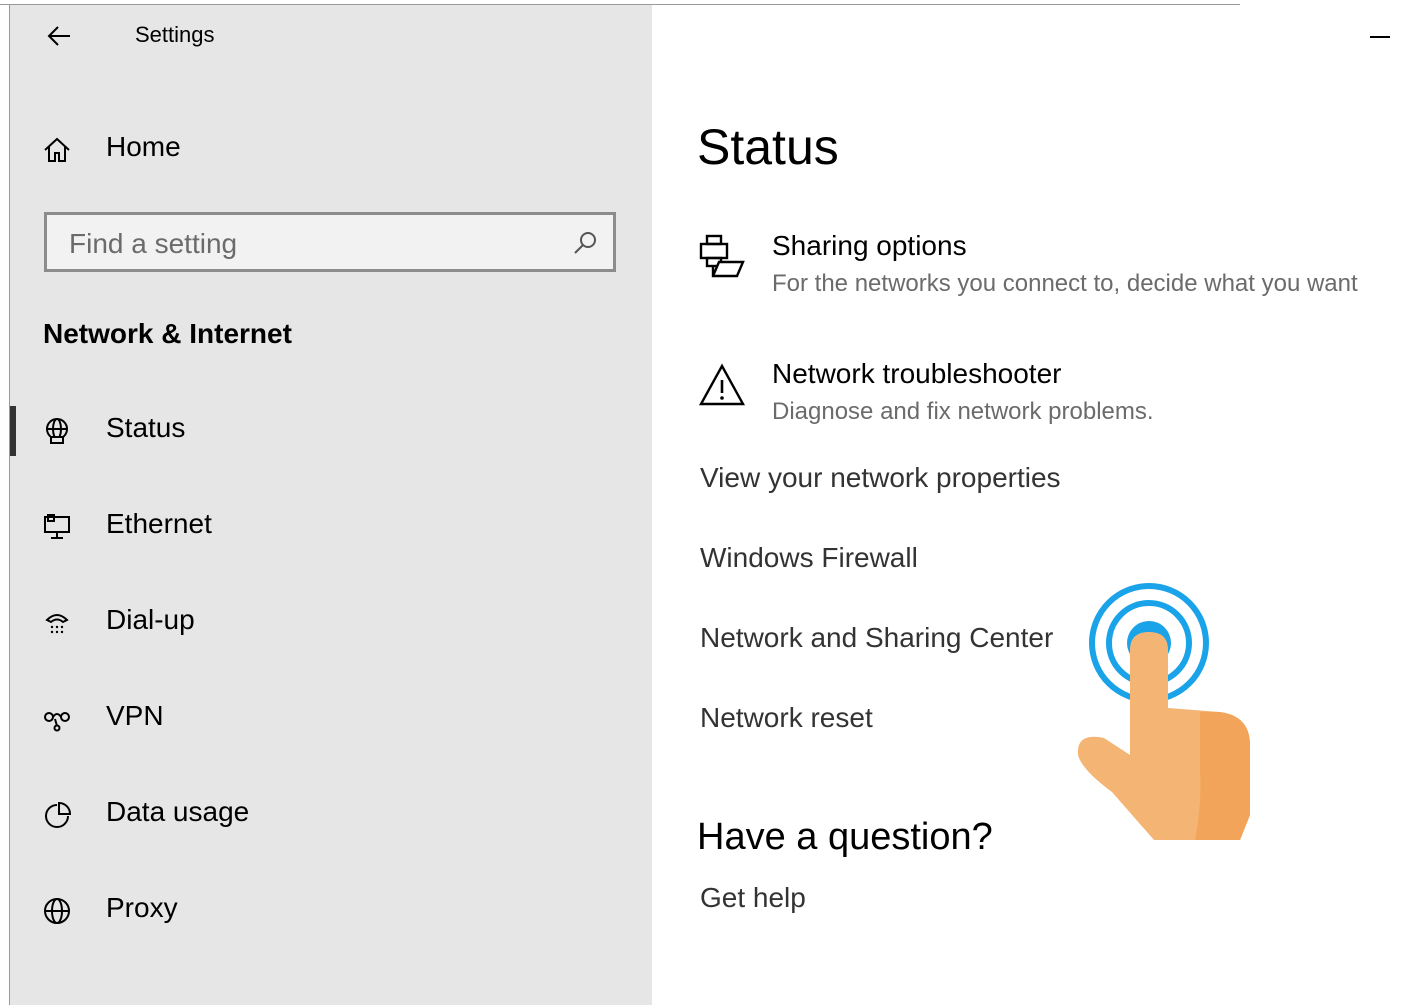 The image size is (1408, 1005). What do you see at coordinates (722, 384) in the screenshot?
I see `warning-icon` at bounding box center [722, 384].